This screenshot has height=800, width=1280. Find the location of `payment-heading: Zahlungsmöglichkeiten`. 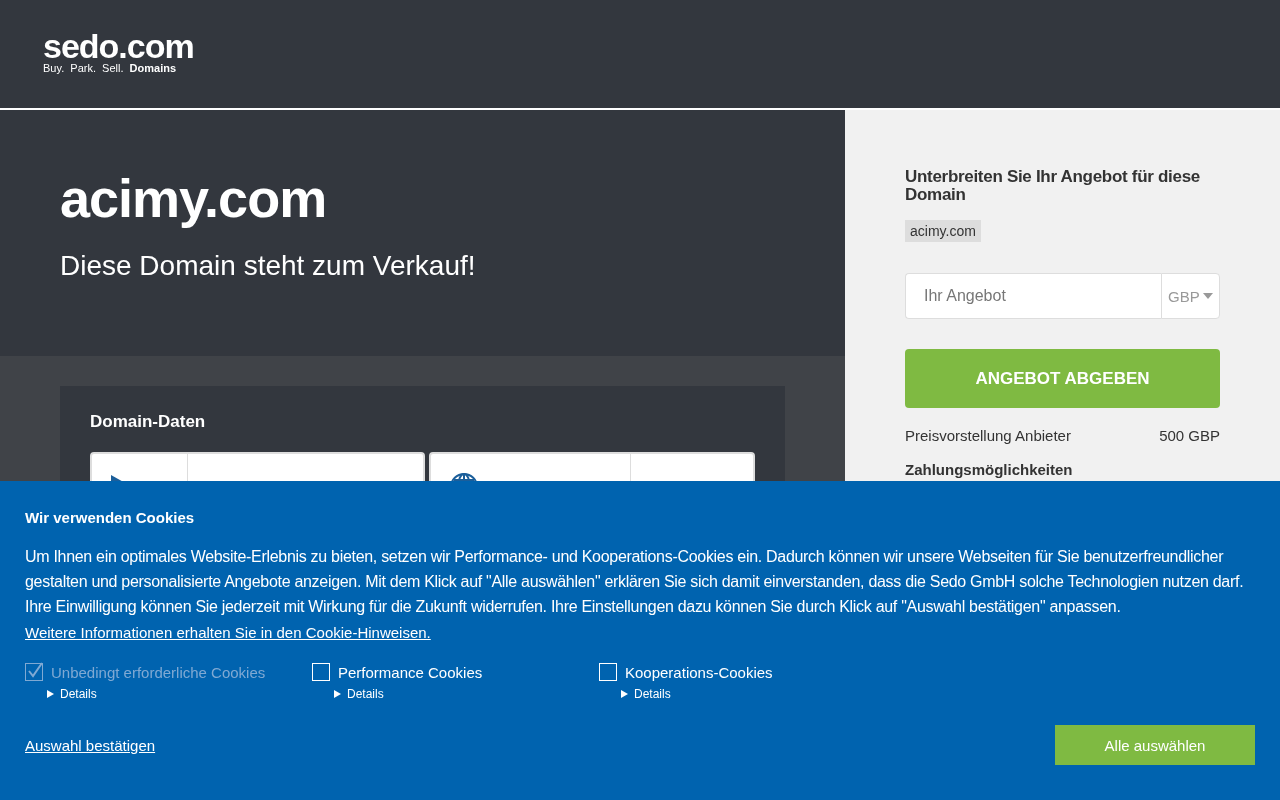

payment-heading: Zahlungsmöglichkeiten is located at coordinates (989, 469).